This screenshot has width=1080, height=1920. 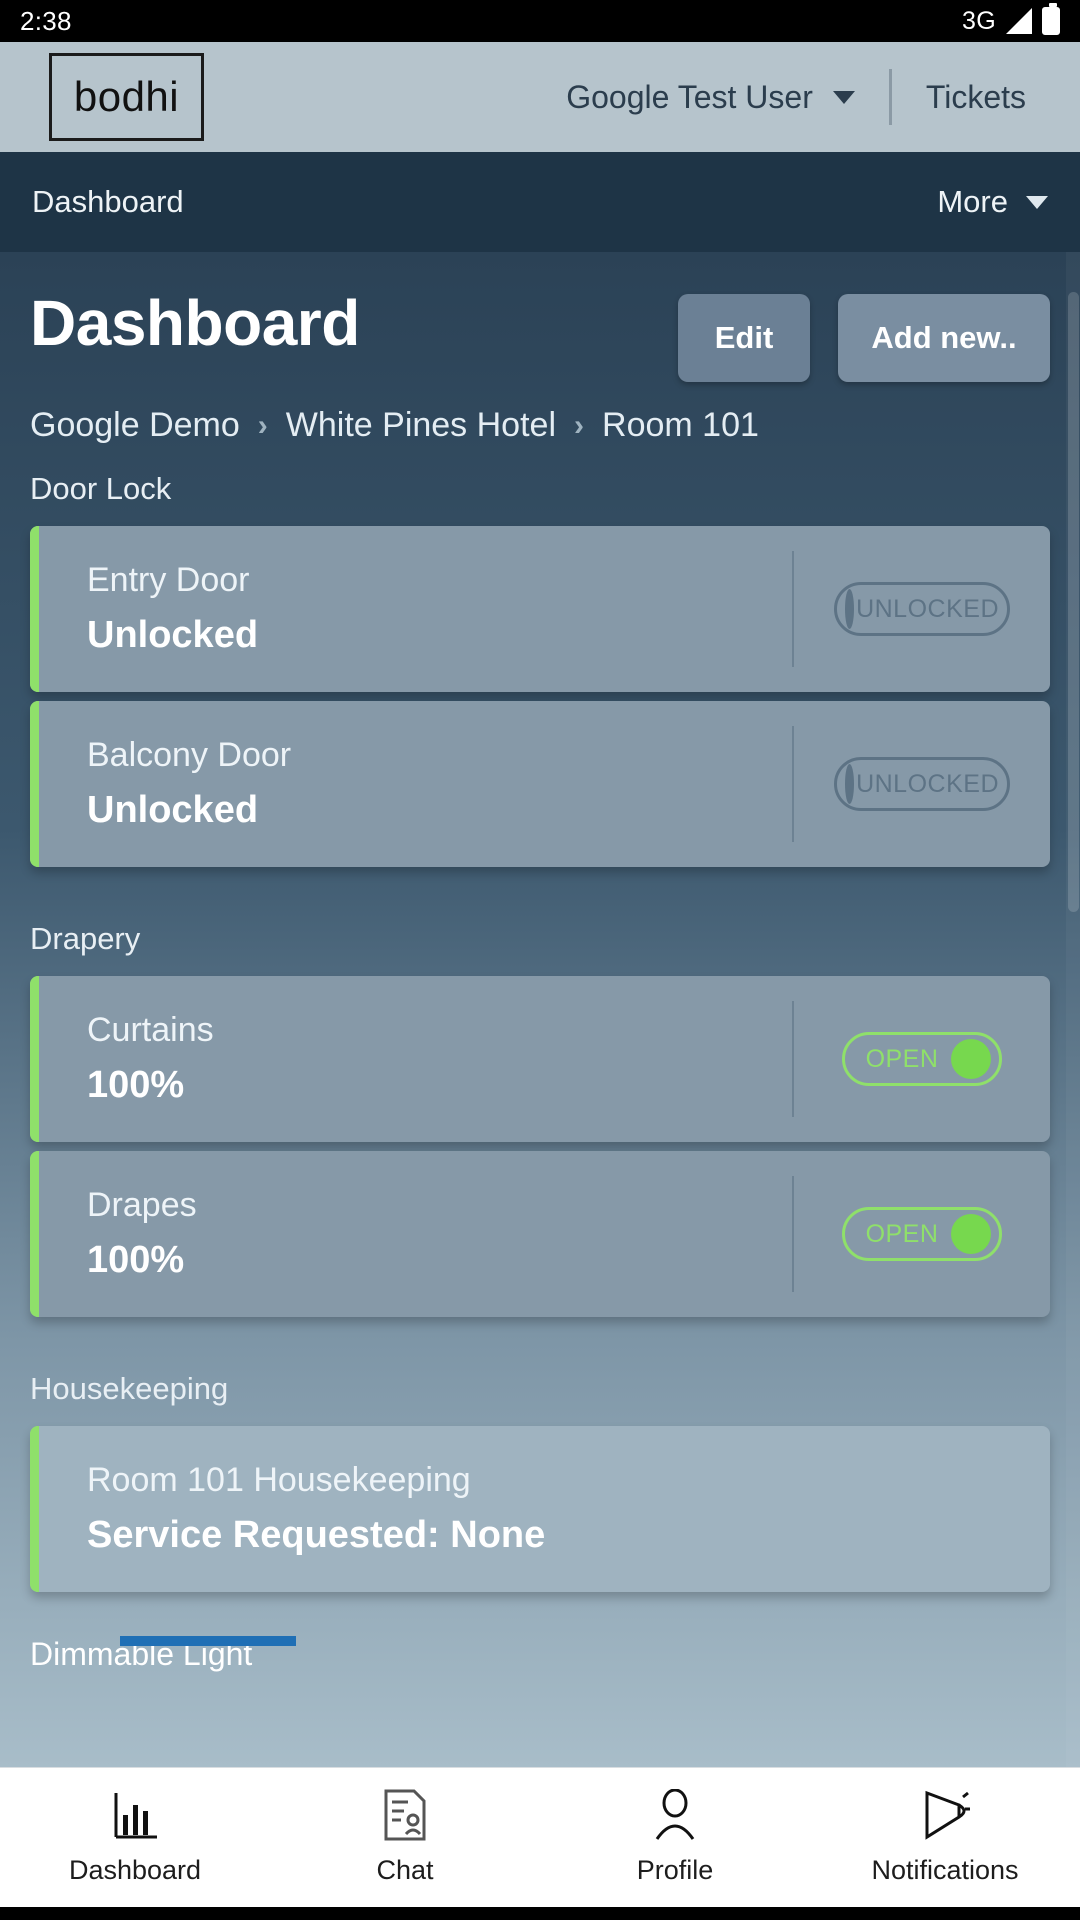 I want to click on card-body: Balcony Door Unlocked UNLOCKED, so click(x=544, y=784).